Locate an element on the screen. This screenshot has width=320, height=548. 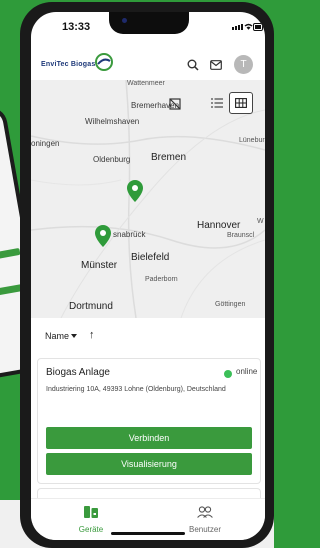
online-status-icon is located at coordinates (228, 374).